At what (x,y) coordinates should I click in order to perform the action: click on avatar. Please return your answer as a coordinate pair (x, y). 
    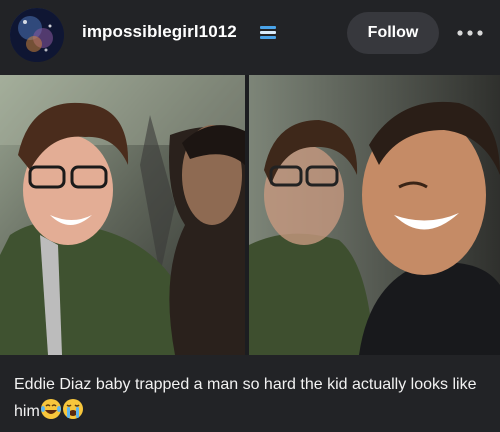
    Looking at the image, I should click on (37, 35).